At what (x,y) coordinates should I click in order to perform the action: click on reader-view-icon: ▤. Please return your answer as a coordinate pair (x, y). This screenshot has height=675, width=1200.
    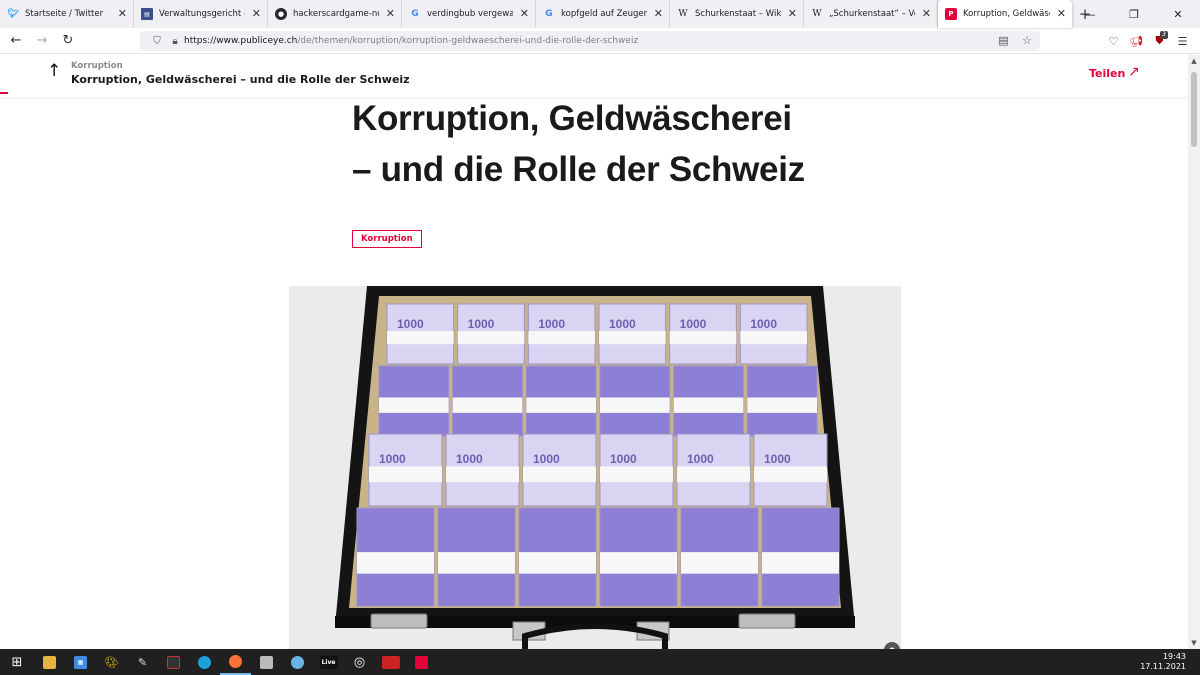
    Looking at the image, I should click on (1003, 40).